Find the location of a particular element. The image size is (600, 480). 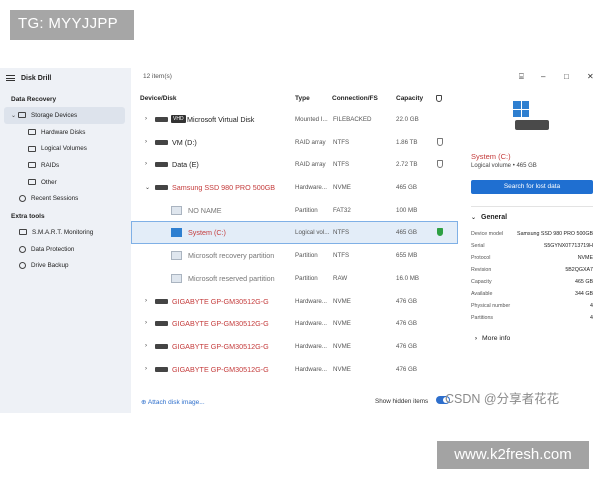

maximize-icon: □ is located at coordinates (566, 76).